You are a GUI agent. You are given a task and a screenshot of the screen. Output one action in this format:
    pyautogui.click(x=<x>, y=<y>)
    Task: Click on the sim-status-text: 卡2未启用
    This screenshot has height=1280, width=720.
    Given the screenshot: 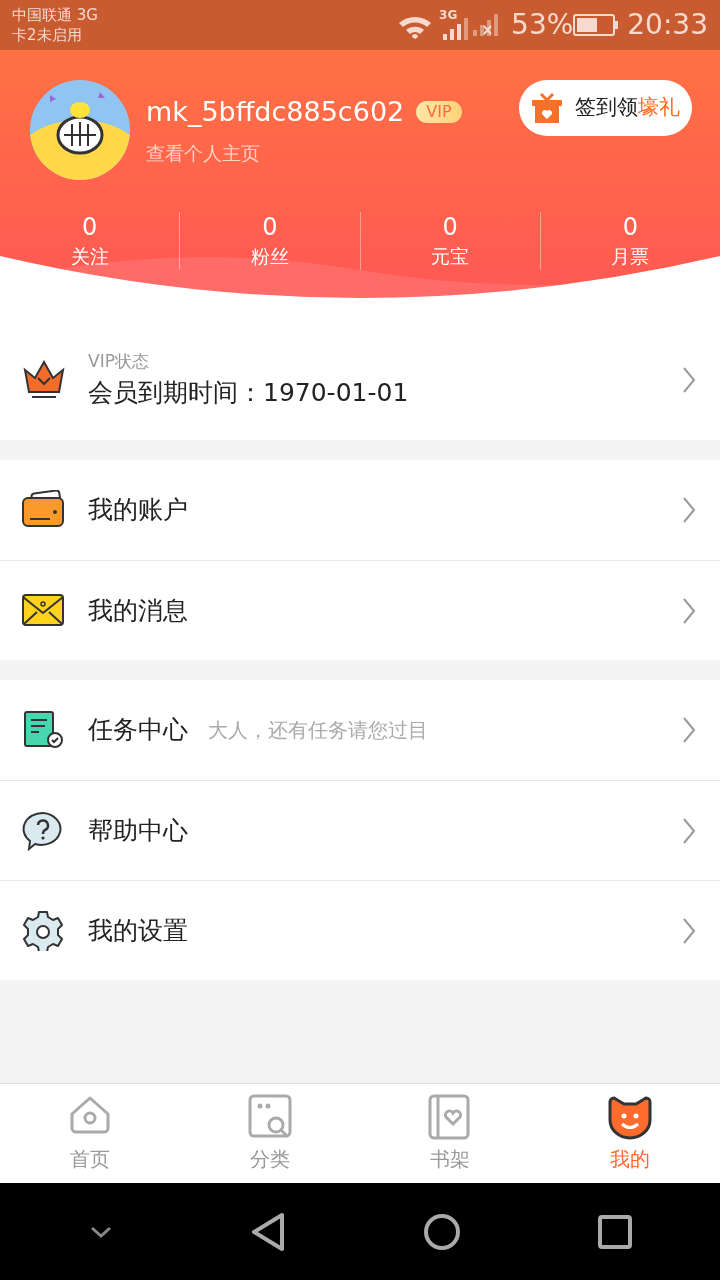 What is the action you would take?
    pyautogui.click(x=47, y=35)
    